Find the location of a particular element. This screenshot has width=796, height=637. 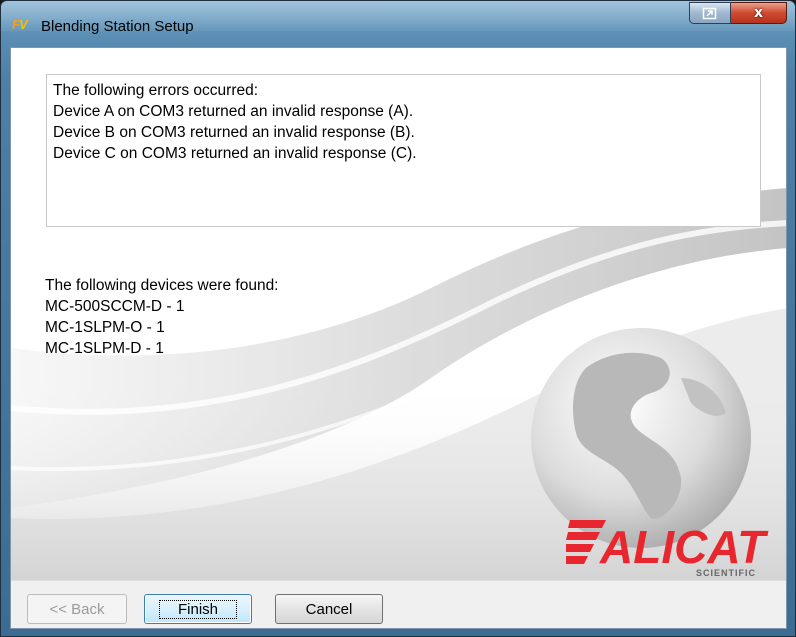

window-title: Blending Station Setup is located at coordinates (117, 26).